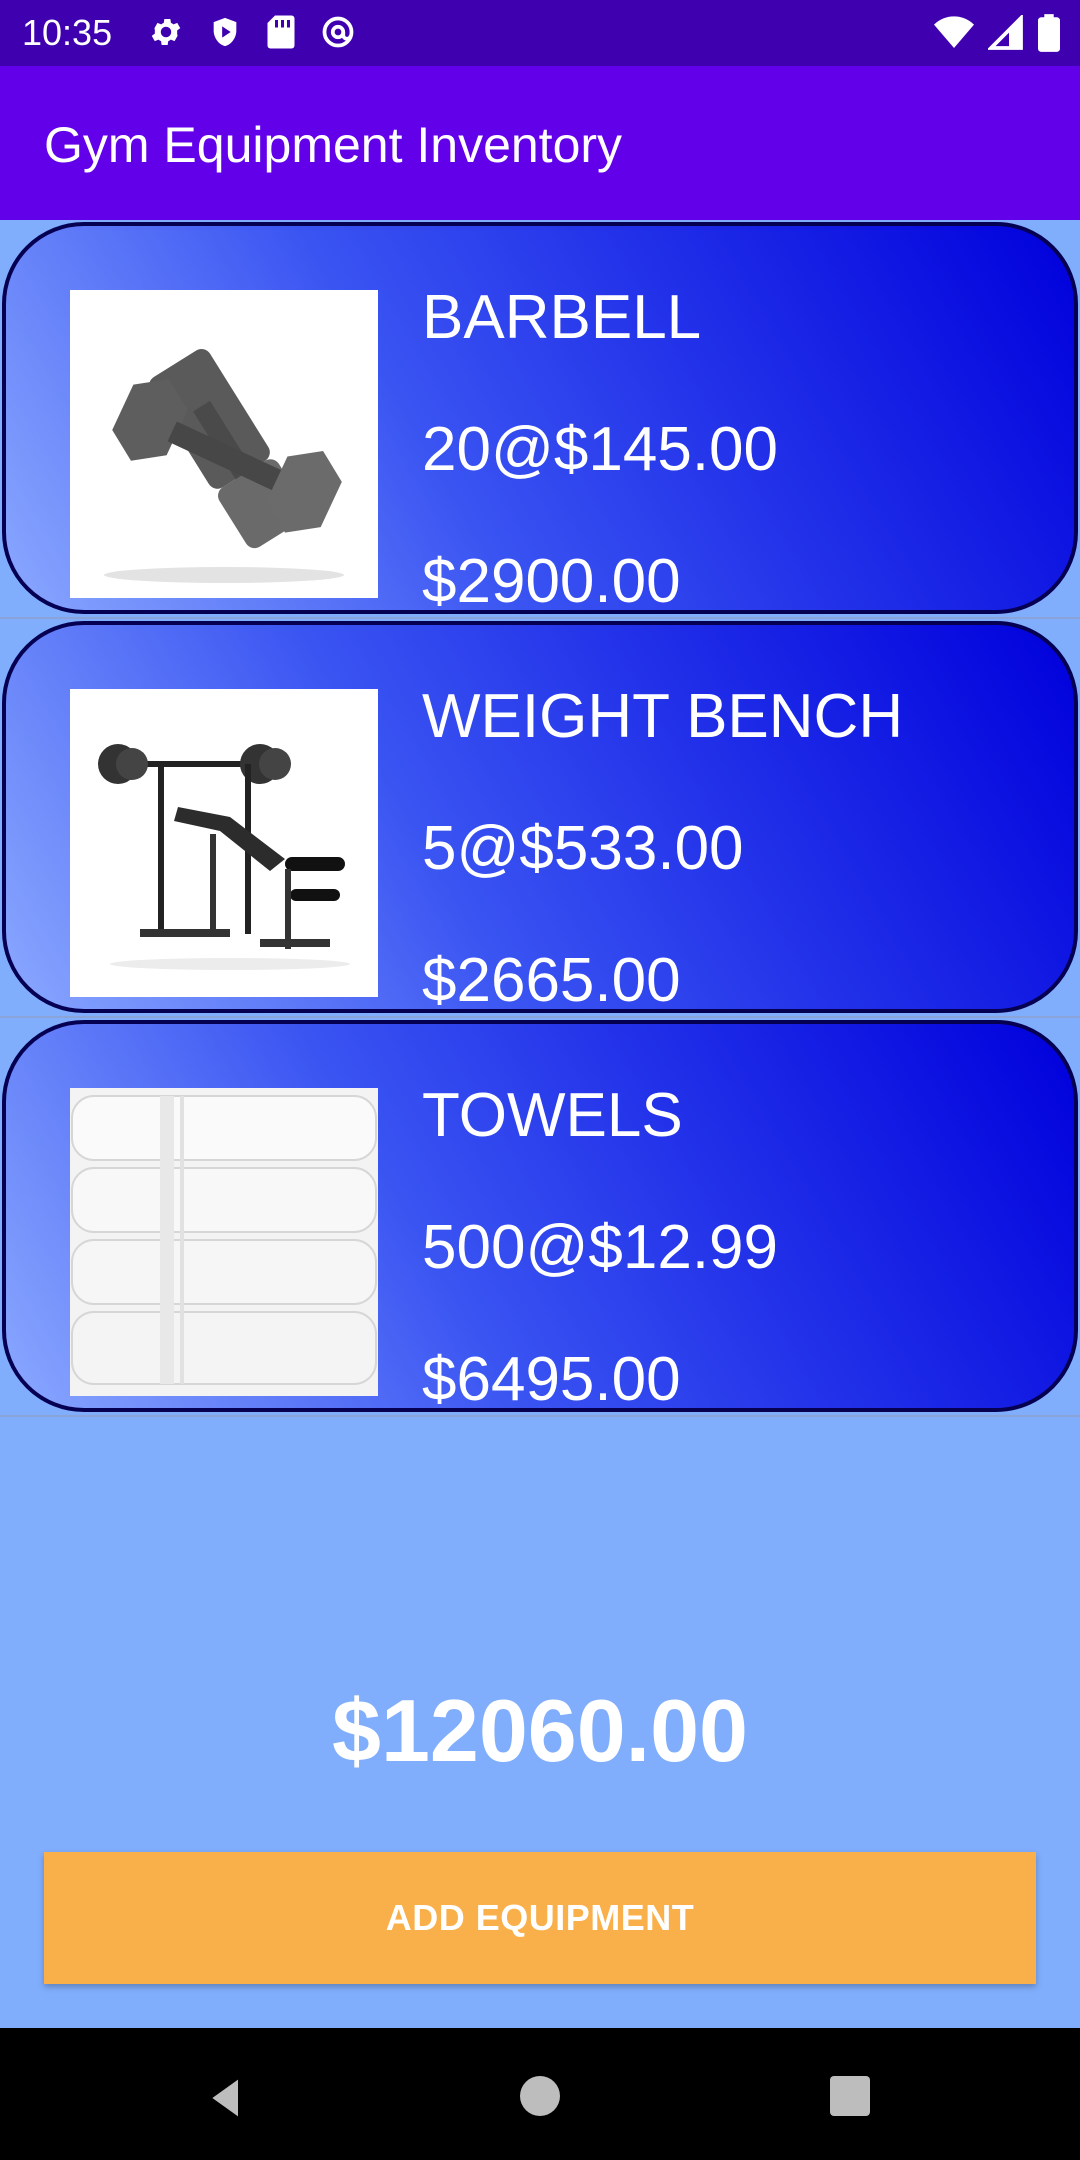  I want to click on navigation-bar, so click(540, 2094).